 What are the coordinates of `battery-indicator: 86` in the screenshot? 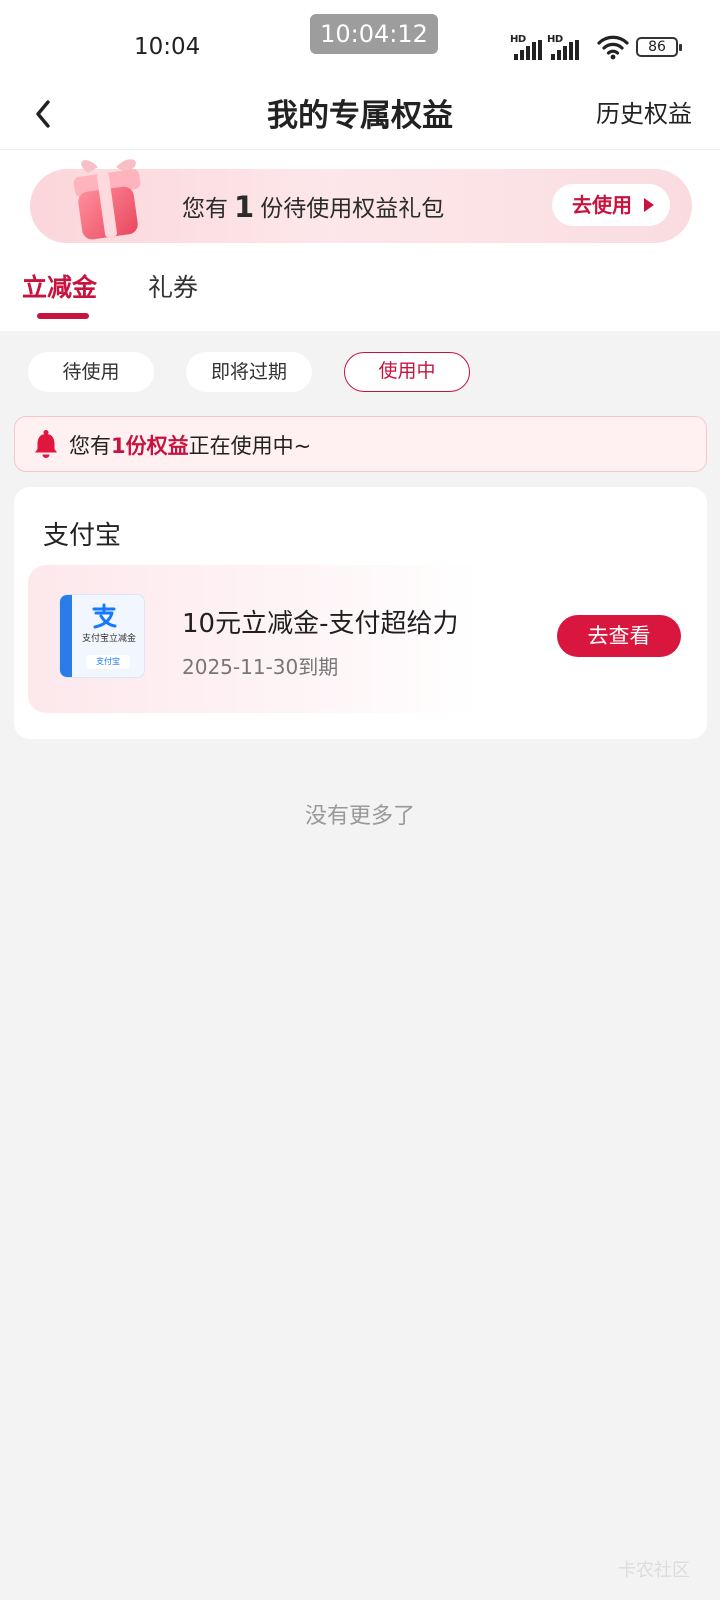 It's located at (659, 47).